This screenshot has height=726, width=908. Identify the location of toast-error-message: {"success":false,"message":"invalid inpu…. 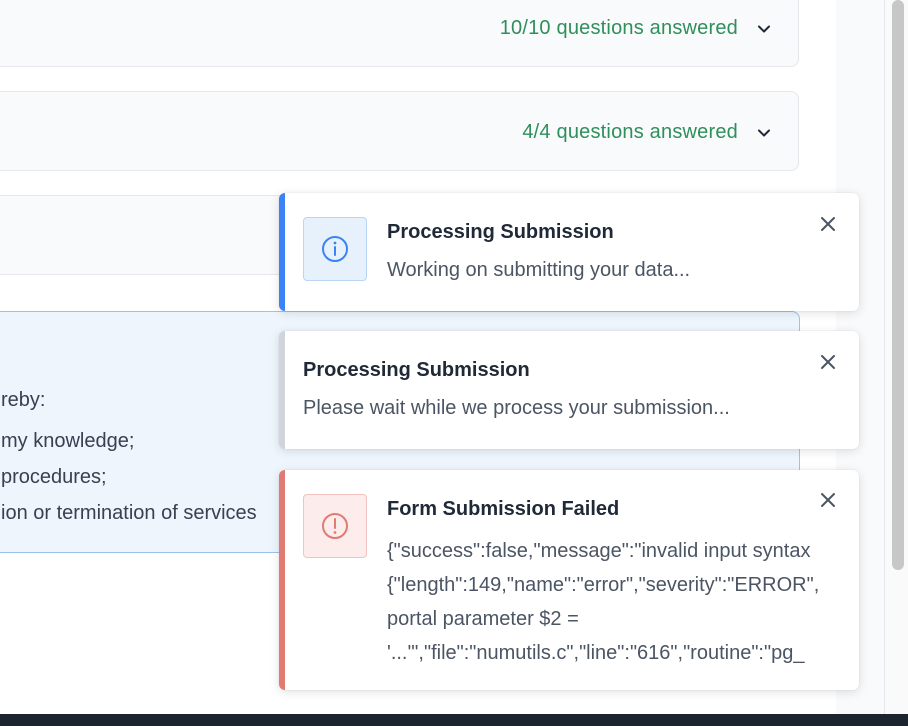
(623, 602).